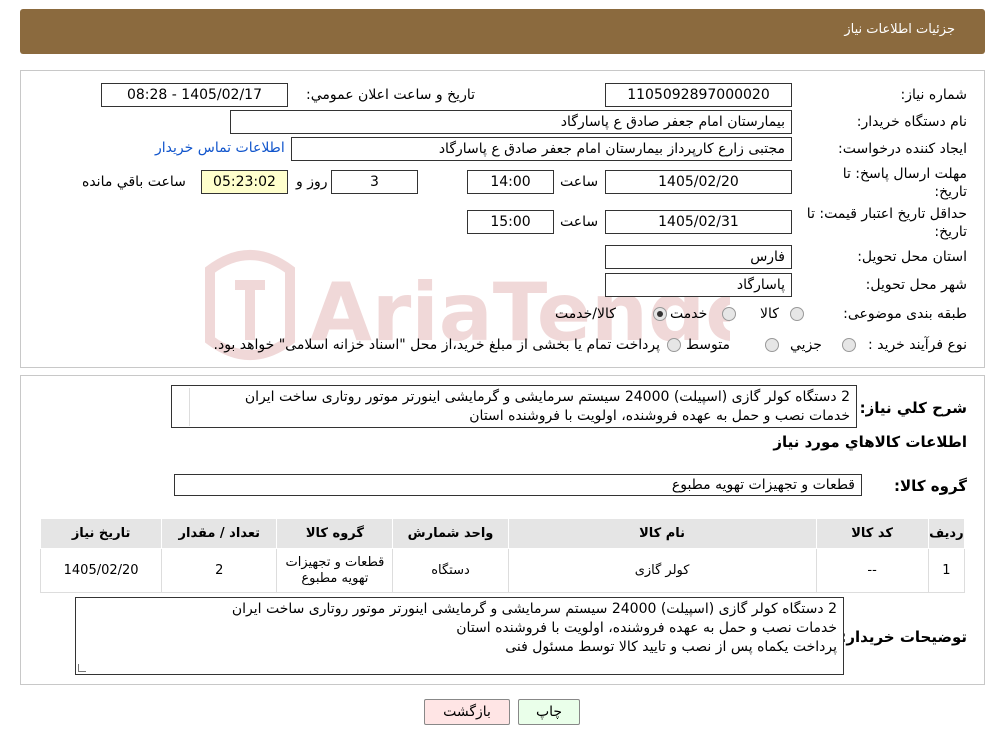 This screenshot has height=744, width=985. Describe the element at coordinates (662, 570) in the screenshot. I see `cell-name: کولر گازی` at that location.